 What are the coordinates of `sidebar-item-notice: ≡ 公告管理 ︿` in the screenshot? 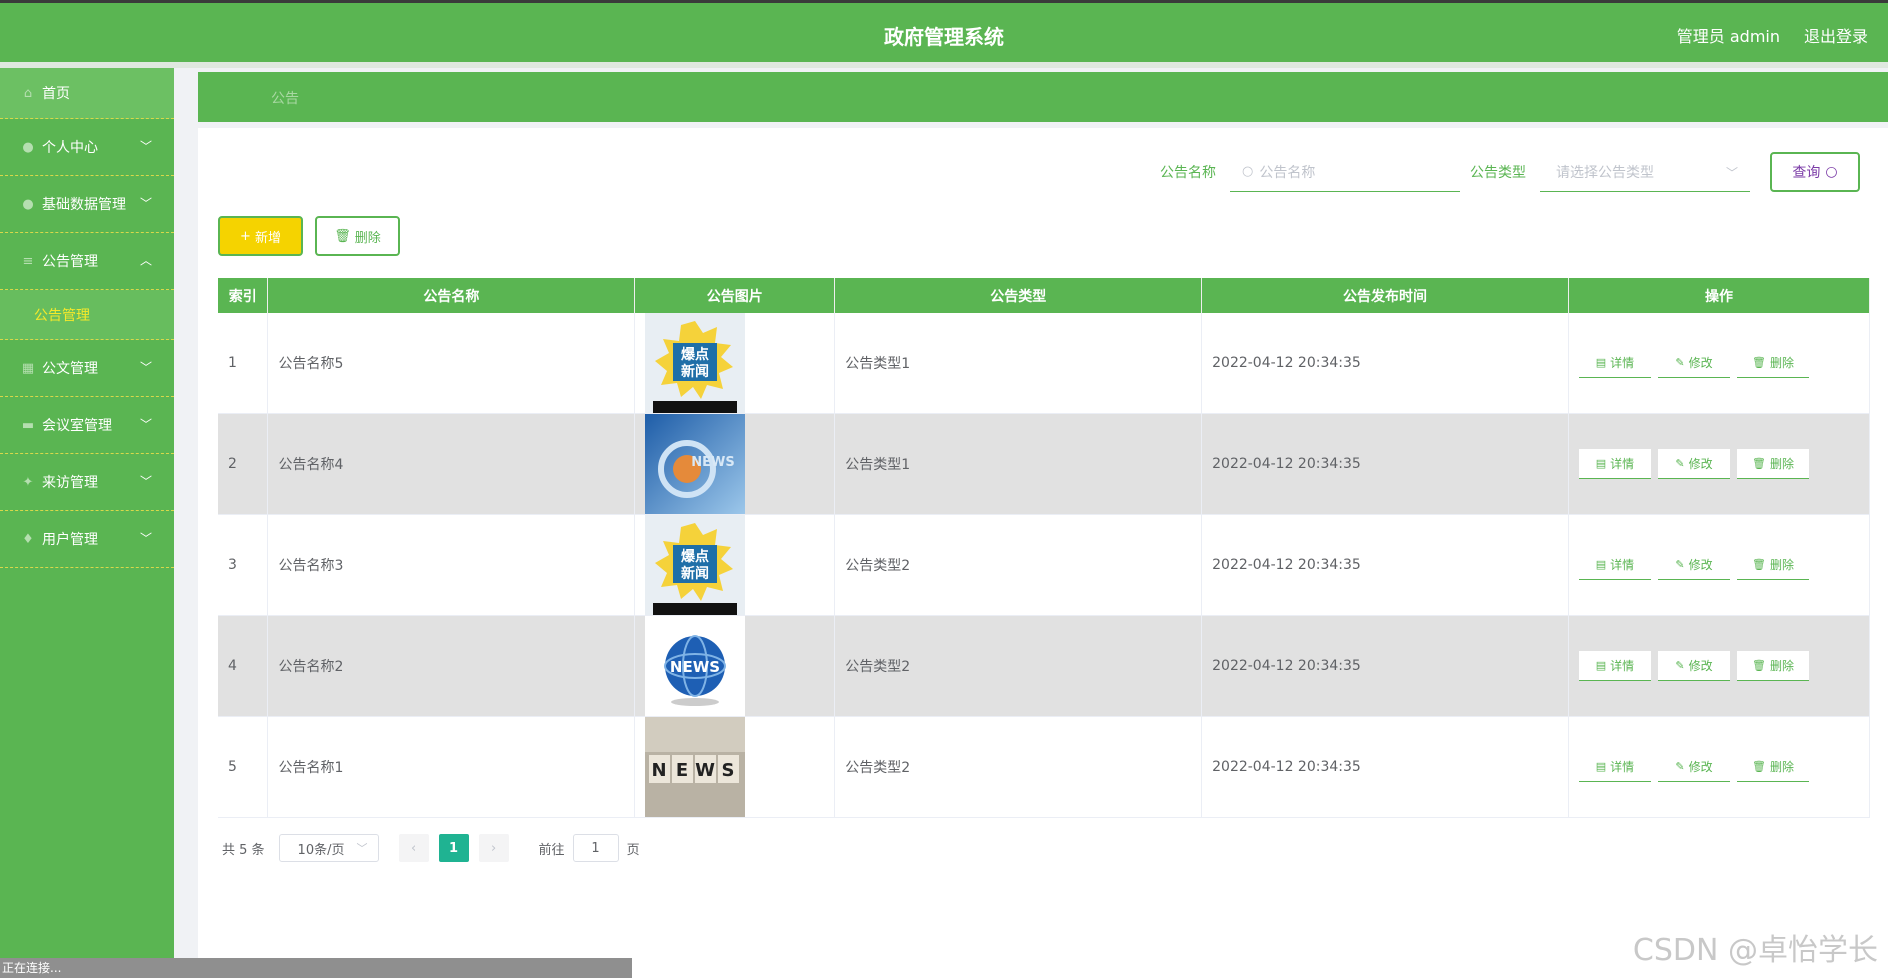 It's located at (87, 261).